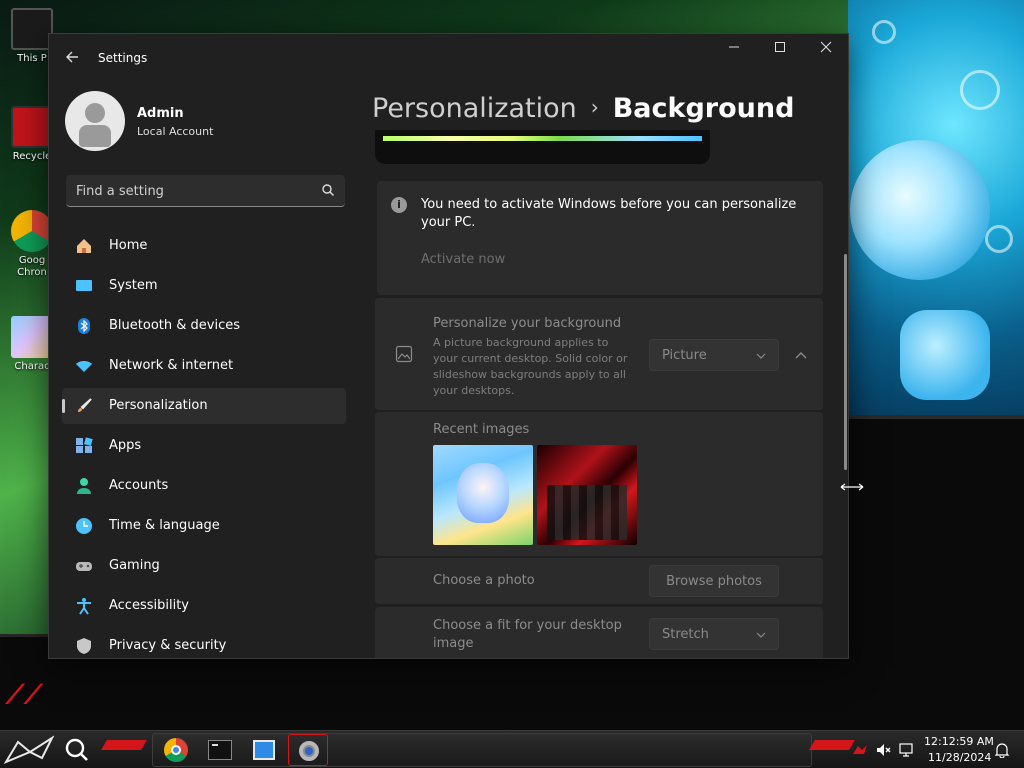  Describe the element at coordinates (158, 405) in the screenshot. I see `sidebar-item-label: Personalization` at that location.